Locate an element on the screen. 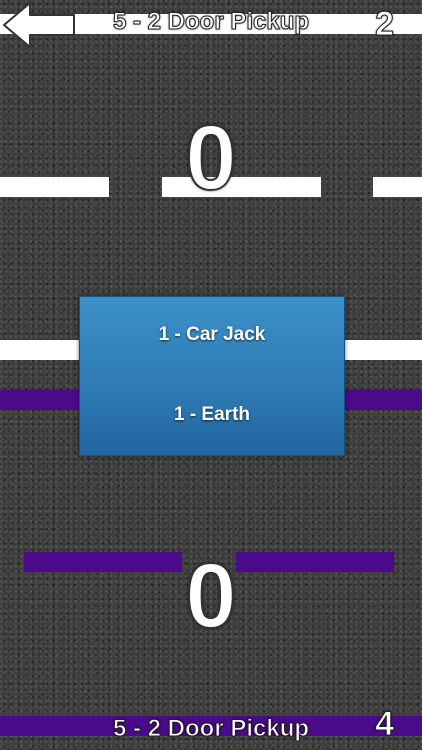 The height and width of the screenshot is (750, 422). top-title: 5 - 2 Door Pickup is located at coordinates (211, 22).